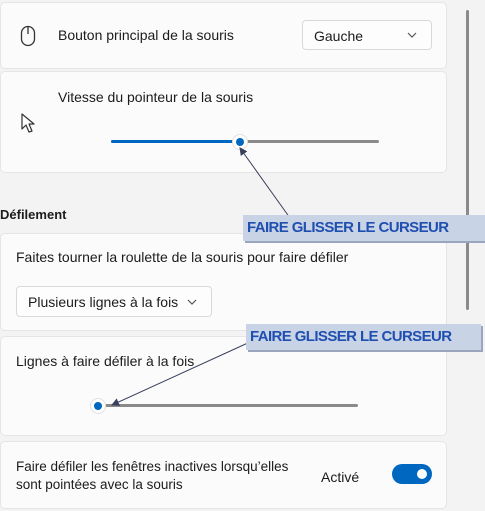 This screenshot has height=511, width=485. What do you see at coordinates (364, 228) in the screenshot?
I see `annotation-callout-1: FAIRE GLISSER LE CURSEUR` at bounding box center [364, 228].